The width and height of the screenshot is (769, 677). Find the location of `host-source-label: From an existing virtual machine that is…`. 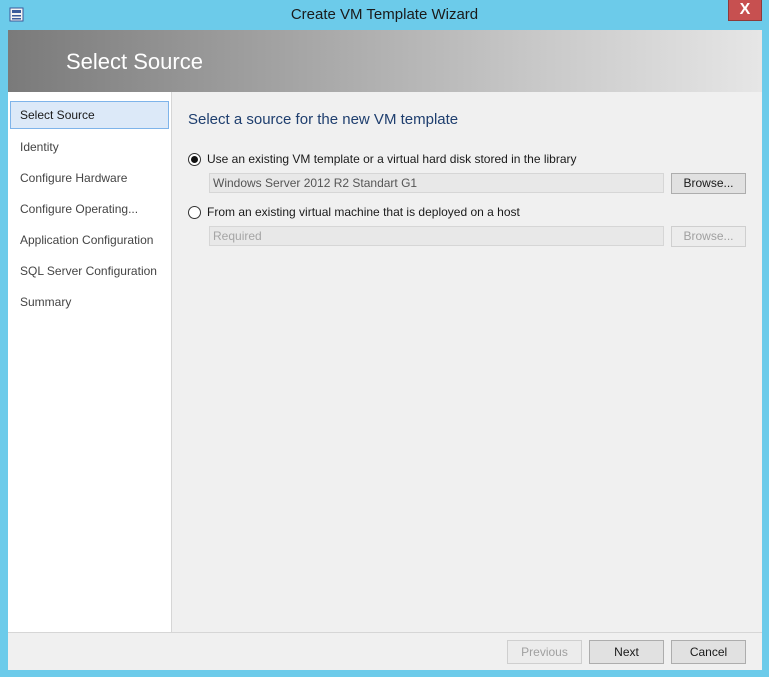

host-source-label: From an existing virtual machine that is… is located at coordinates (363, 212).